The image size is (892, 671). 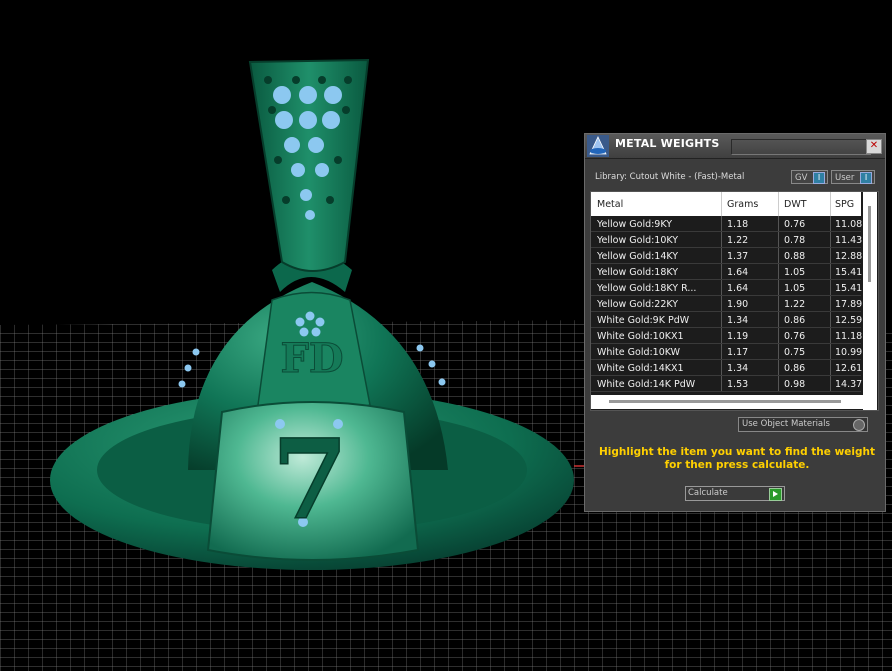 I want to click on cell-spg: 11.18, so click(x=849, y=336).